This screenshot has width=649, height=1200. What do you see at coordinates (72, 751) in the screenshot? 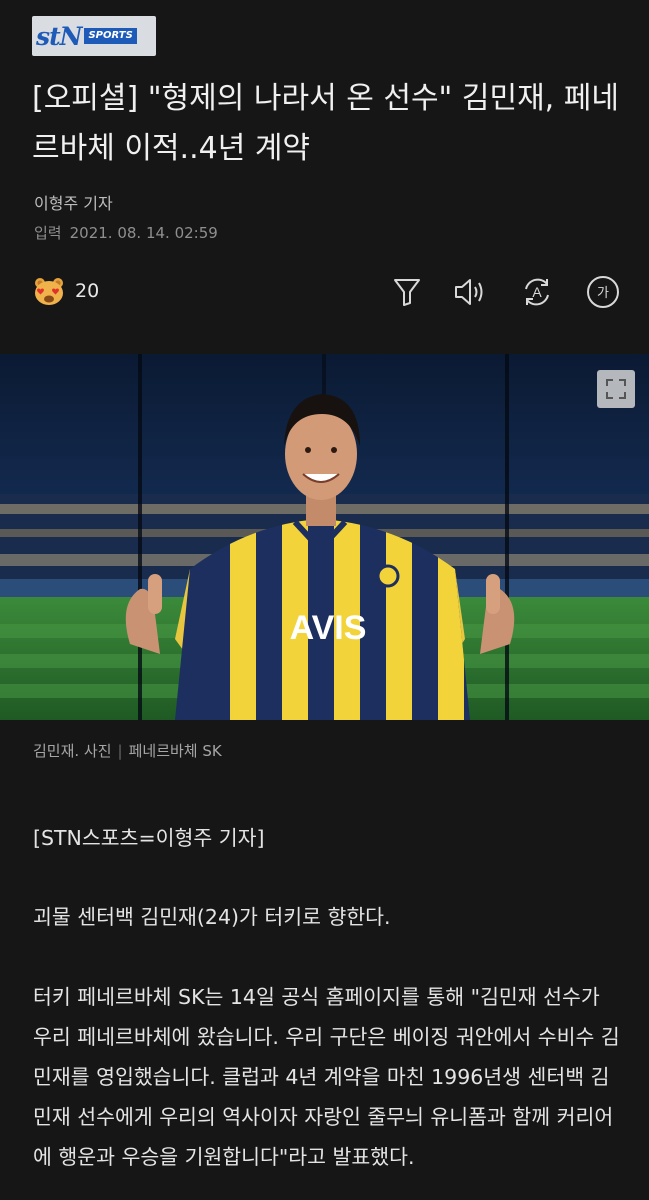
I see `caption-text: 김민재. 사진` at bounding box center [72, 751].